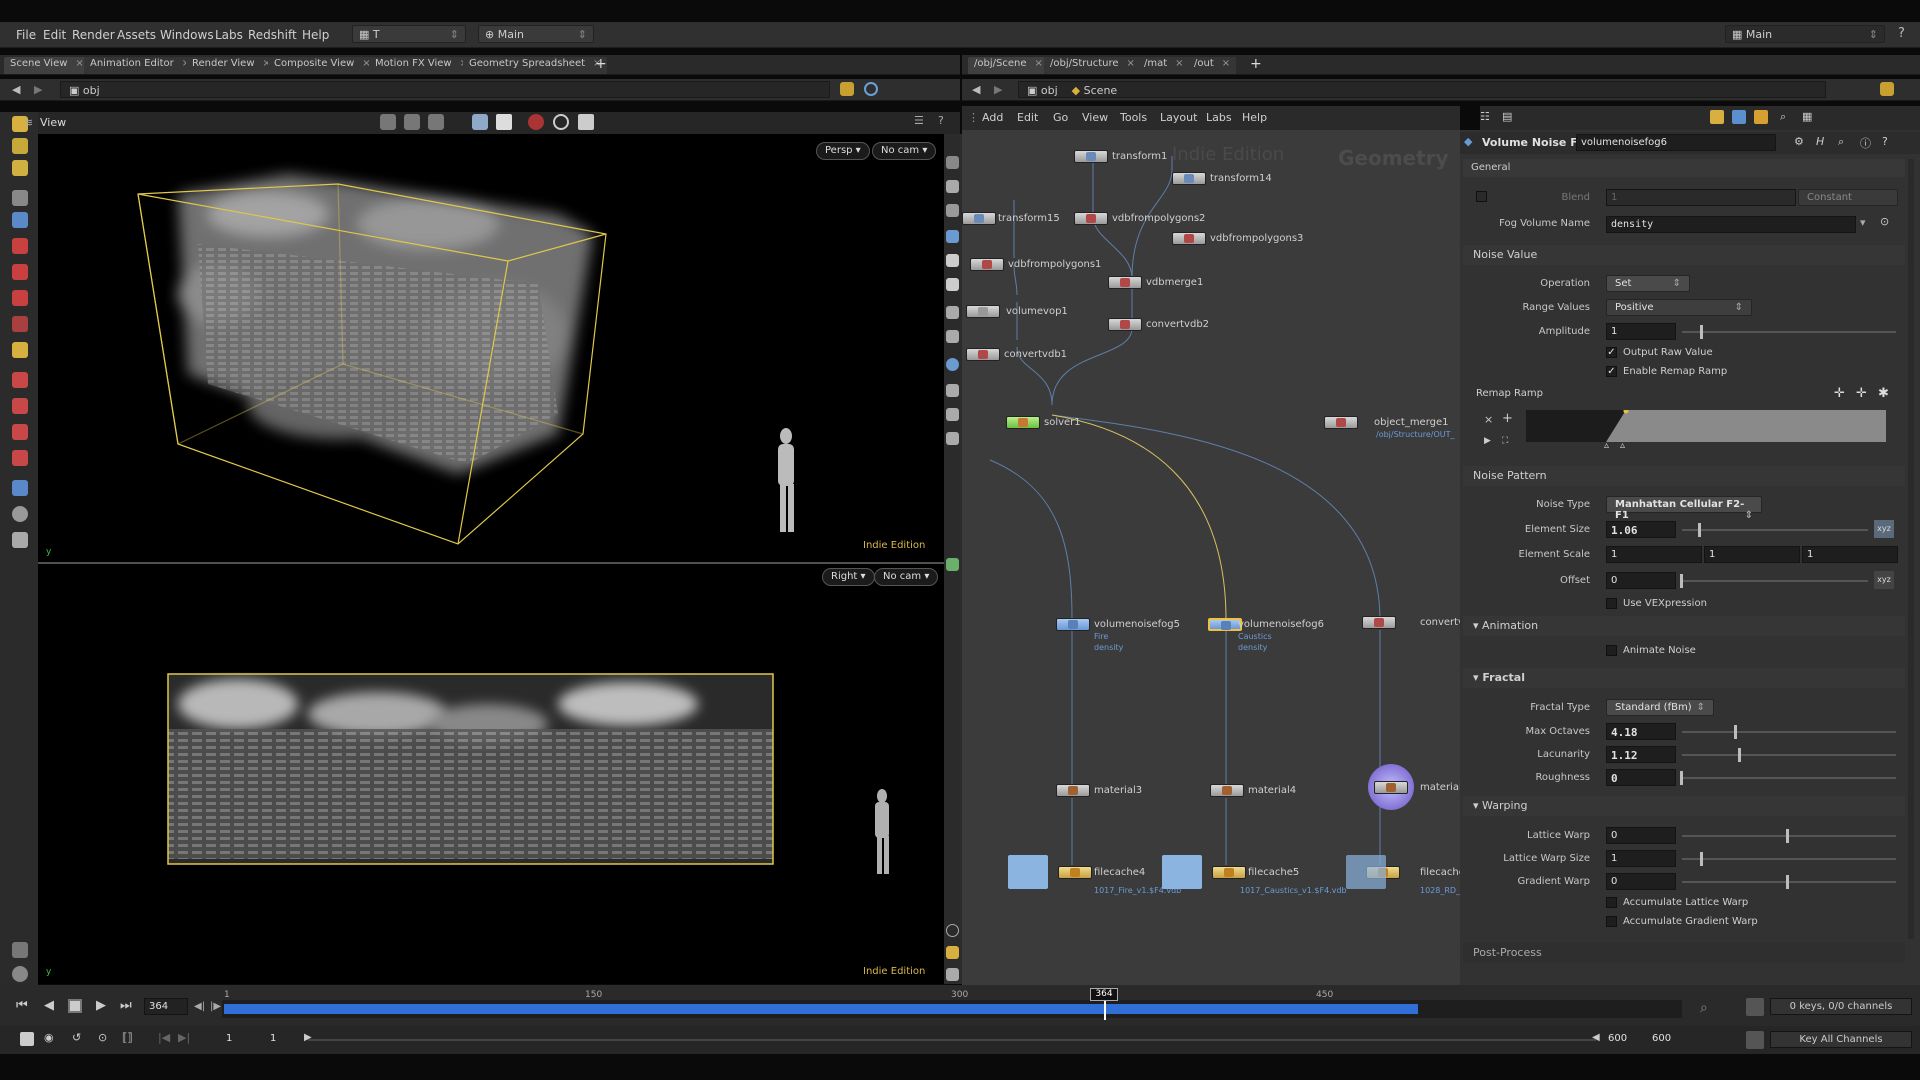 The width and height of the screenshot is (1920, 1080). What do you see at coordinates (952, 236) in the screenshot?
I see `visibility-icon` at bounding box center [952, 236].